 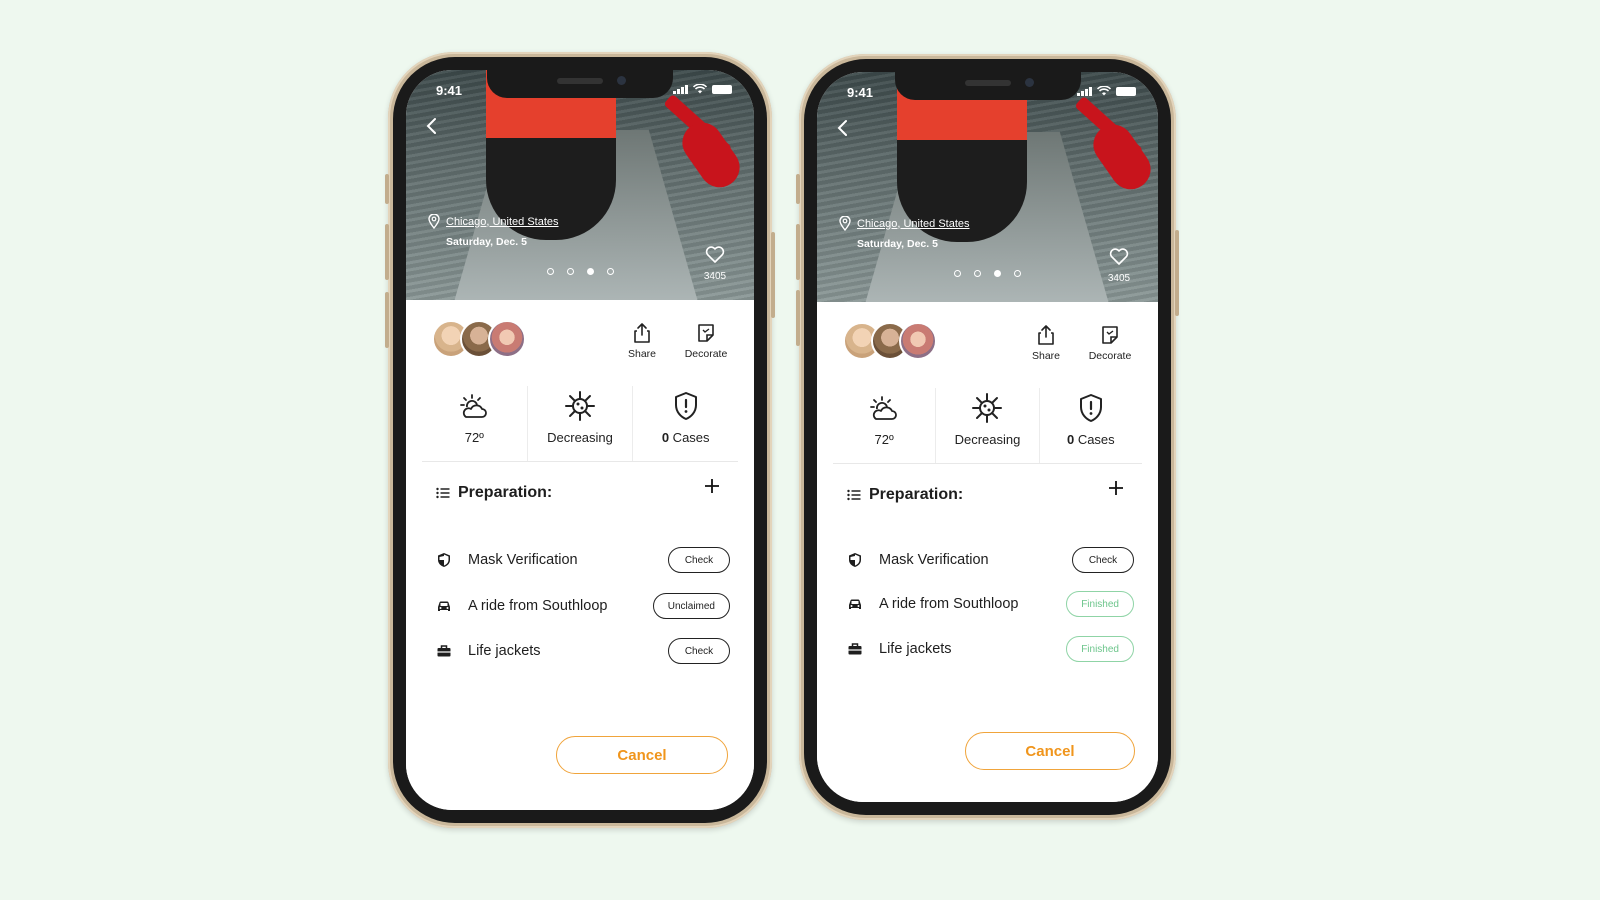 What do you see at coordinates (642, 354) in the screenshot?
I see `share-label: Share` at bounding box center [642, 354].